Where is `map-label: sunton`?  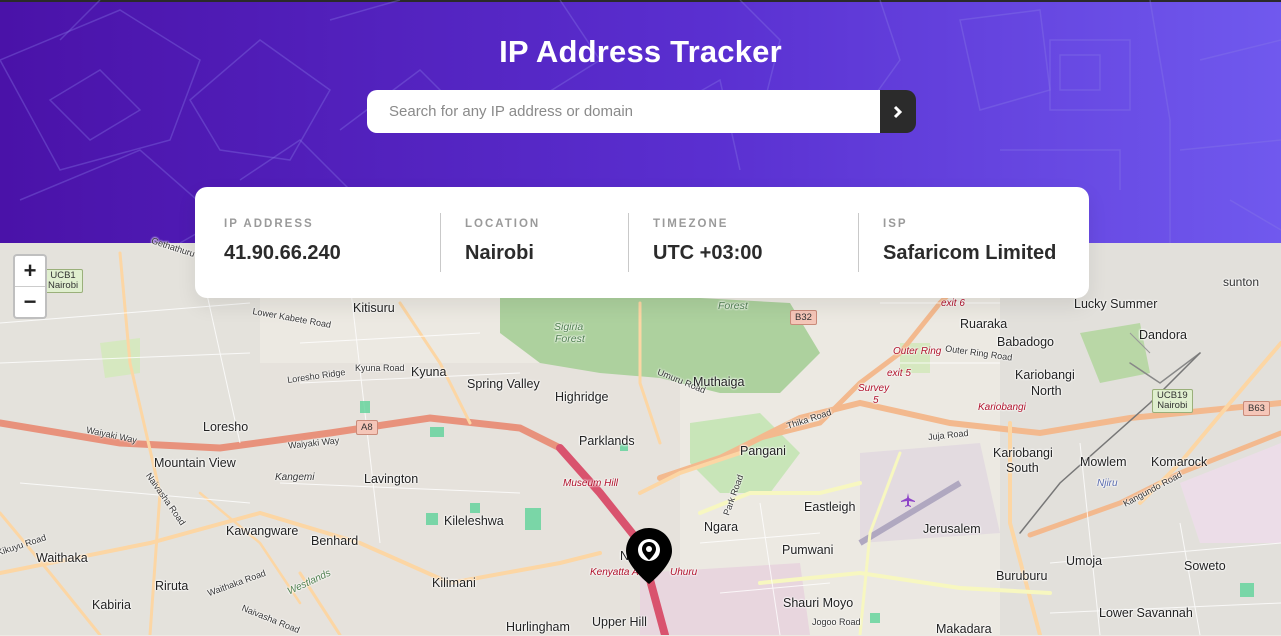
map-label: sunton is located at coordinates (1241, 282).